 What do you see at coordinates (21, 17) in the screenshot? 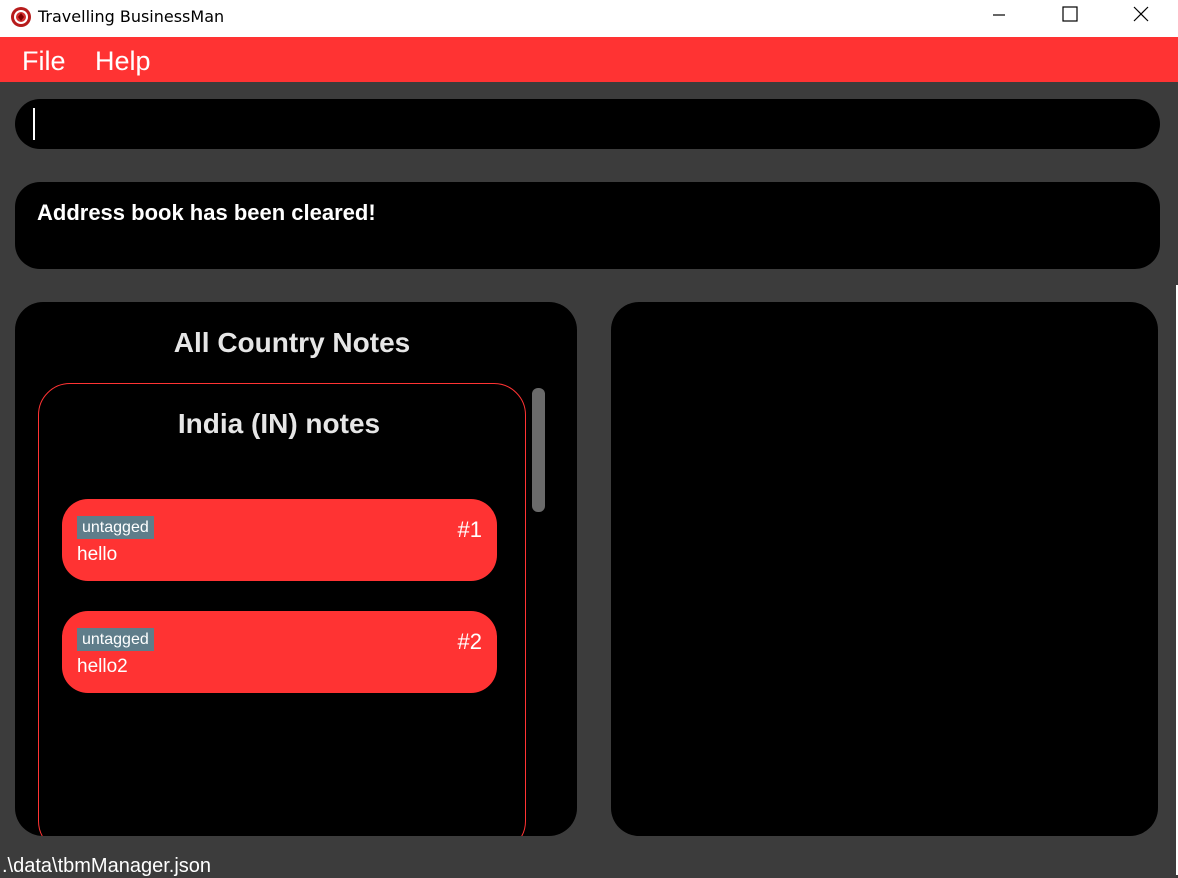
I see `app-logo-icon` at bounding box center [21, 17].